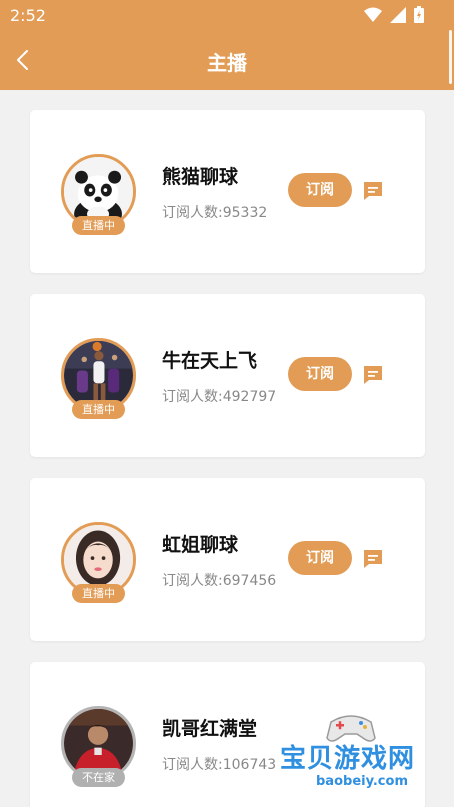 This screenshot has height=807, width=454. I want to click on subscriber-count: 订阅人数:106743, so click(219, 765).